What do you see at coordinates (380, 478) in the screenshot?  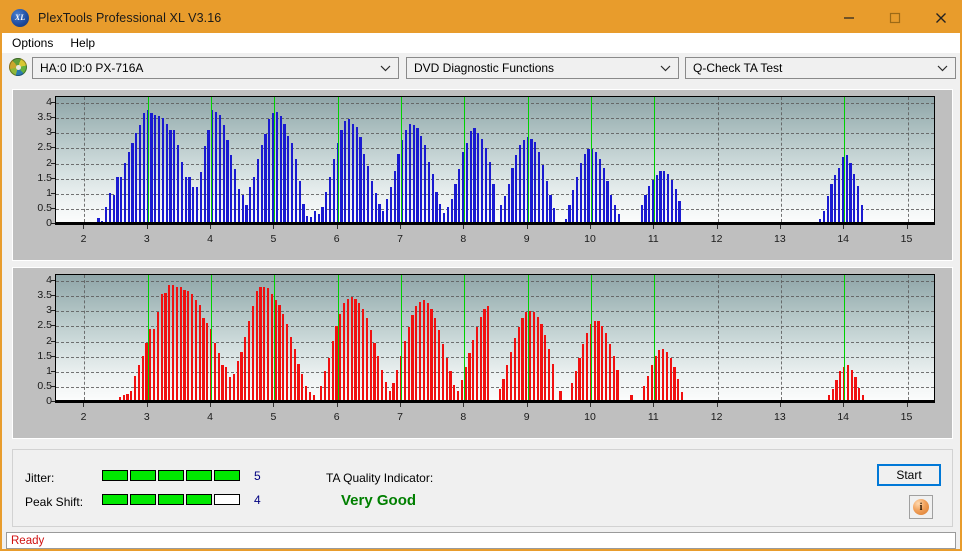 I see `ta-quality-label: TA Quality Indicator:` at bounding box center [380, 478].